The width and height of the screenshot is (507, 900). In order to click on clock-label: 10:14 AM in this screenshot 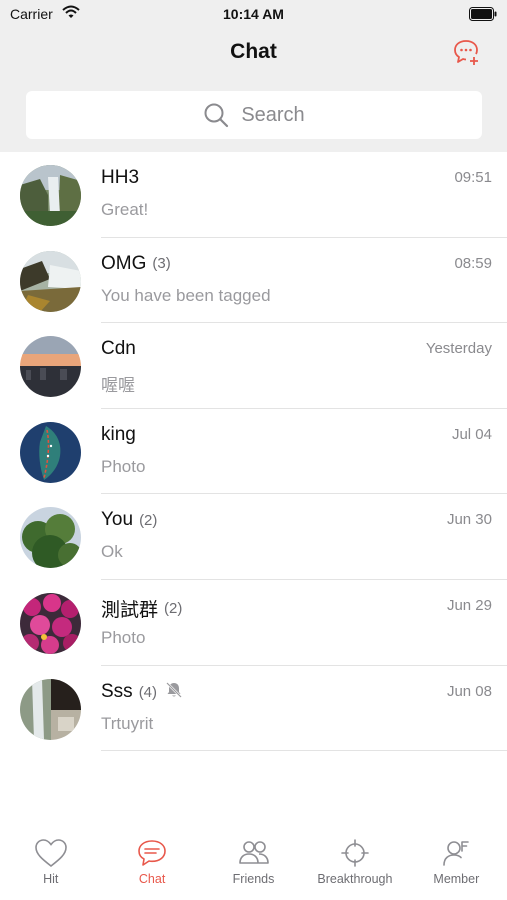, I will do `click(253, 14)`.